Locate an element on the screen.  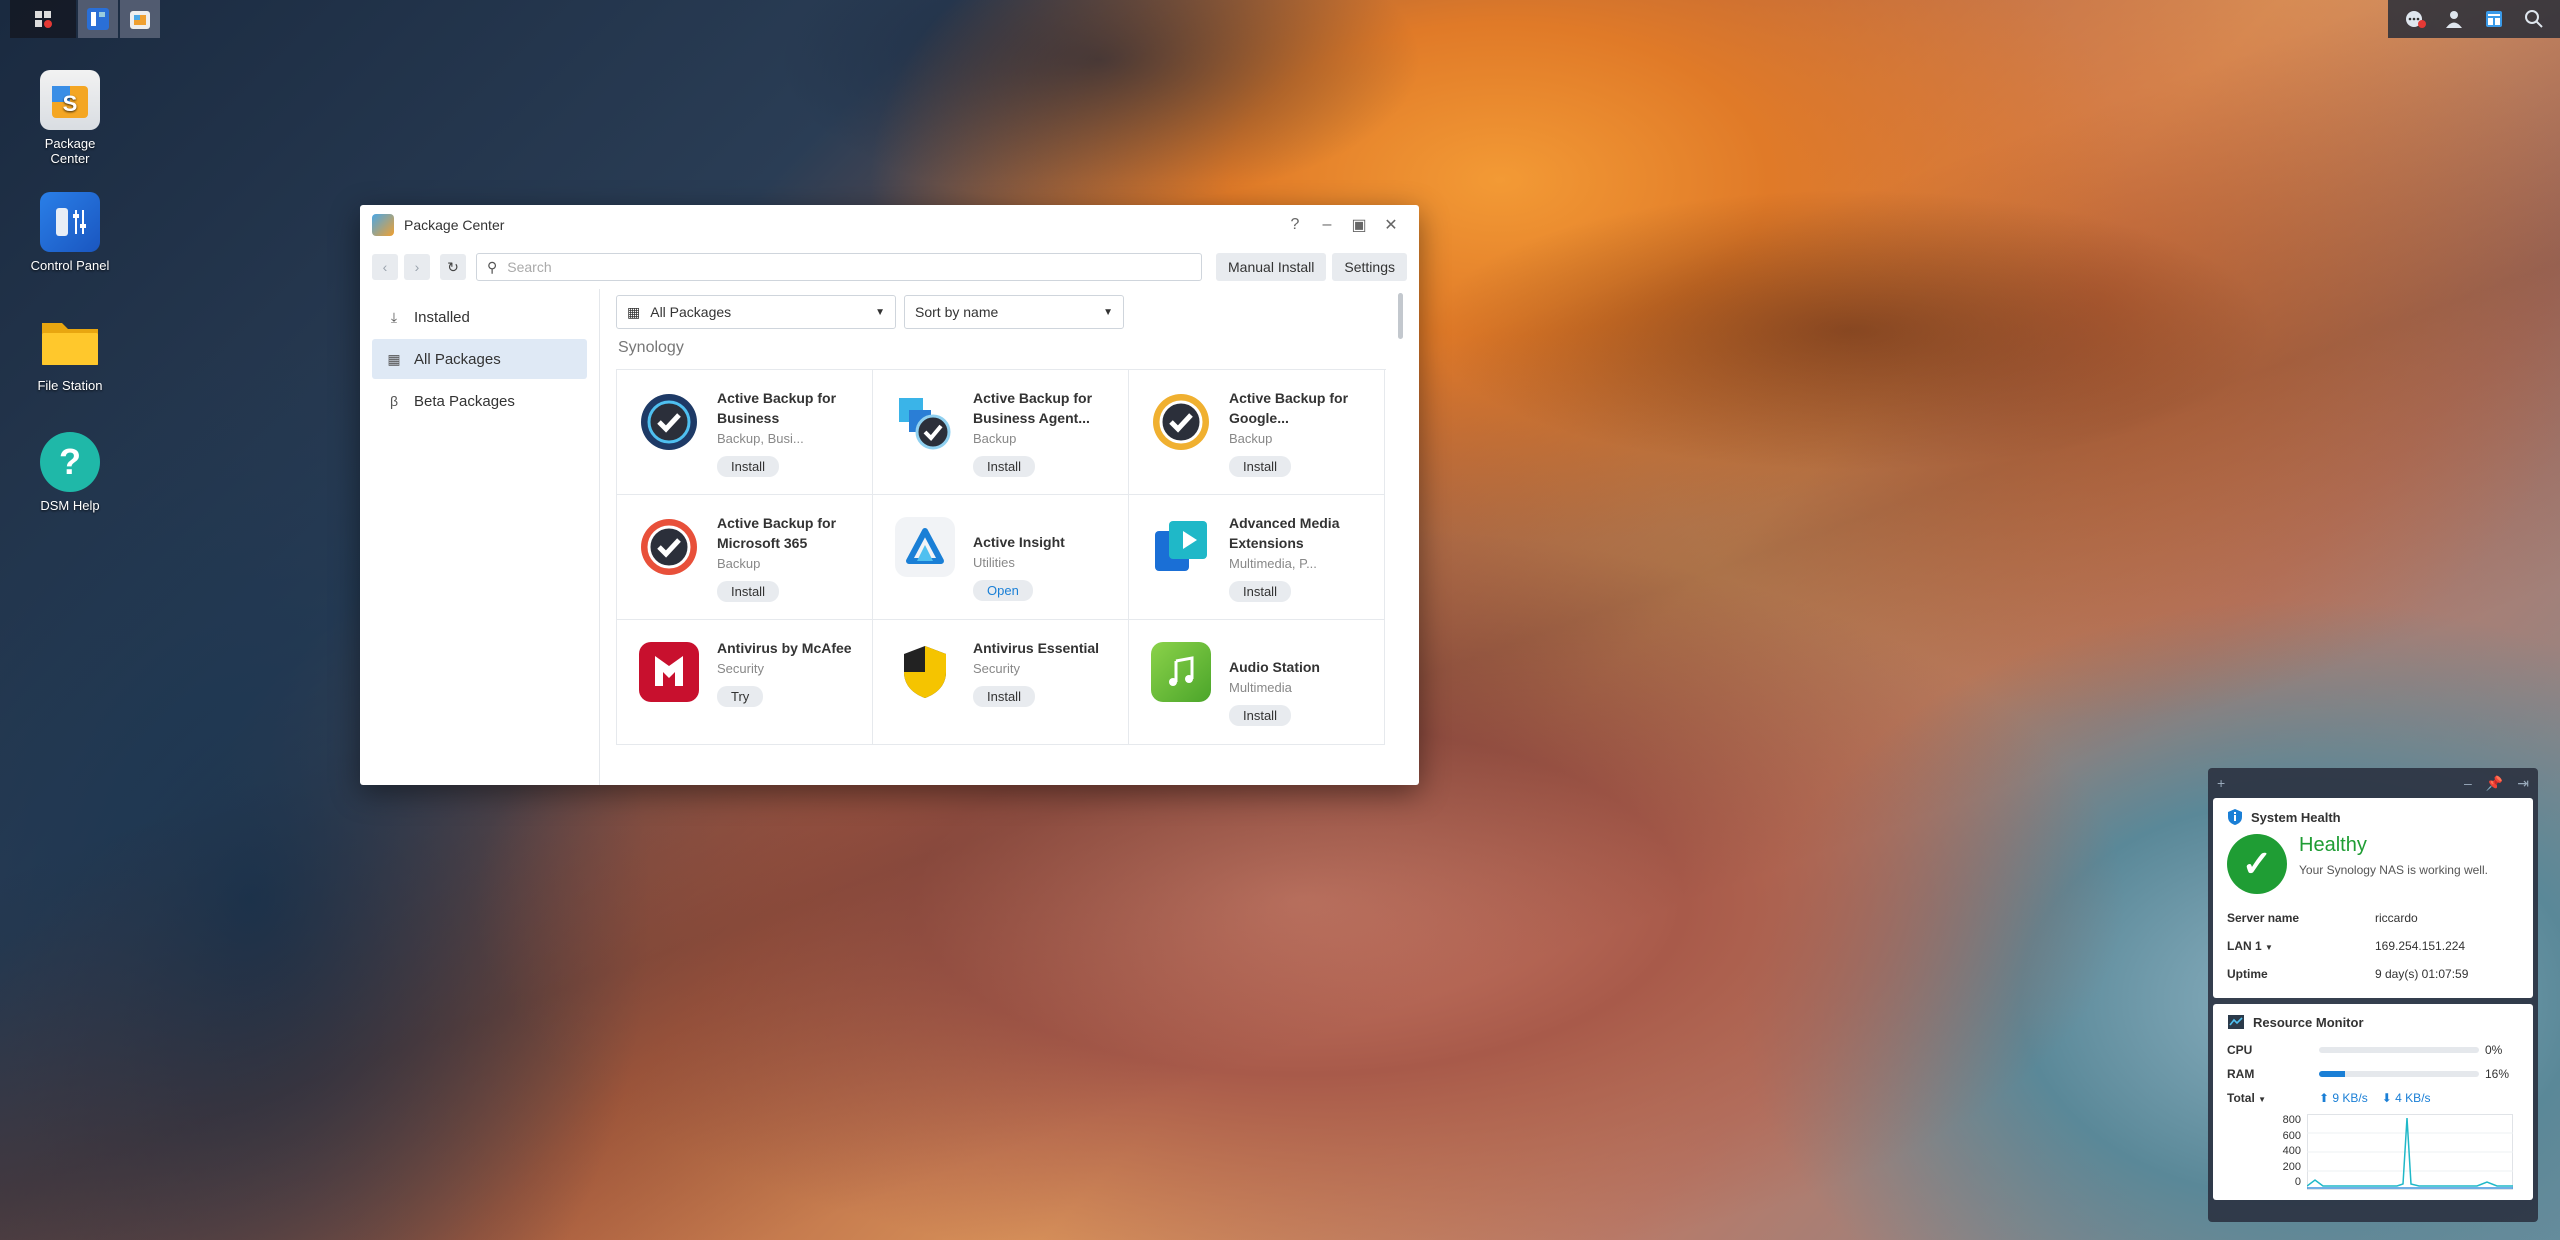
package-card: Audio Station Multimedia Install is located at coordinates (1257, 682).